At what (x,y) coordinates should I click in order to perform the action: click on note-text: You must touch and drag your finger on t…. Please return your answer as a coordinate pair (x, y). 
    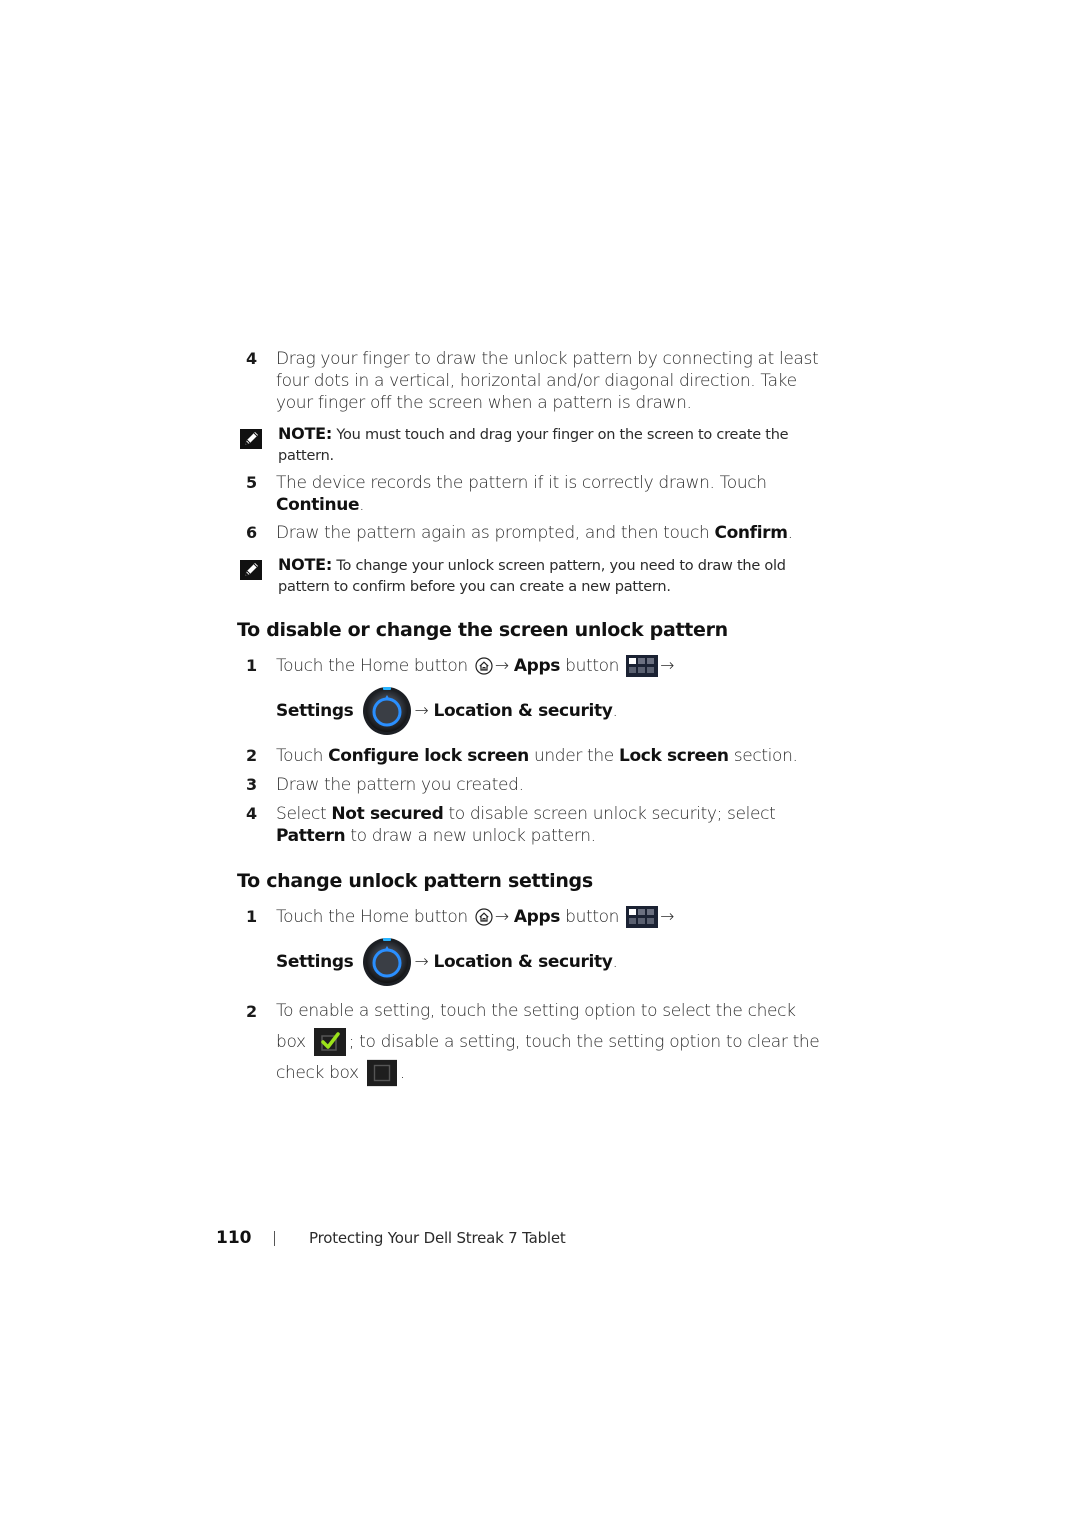
    Looking at the image, I should click on (533, 445).